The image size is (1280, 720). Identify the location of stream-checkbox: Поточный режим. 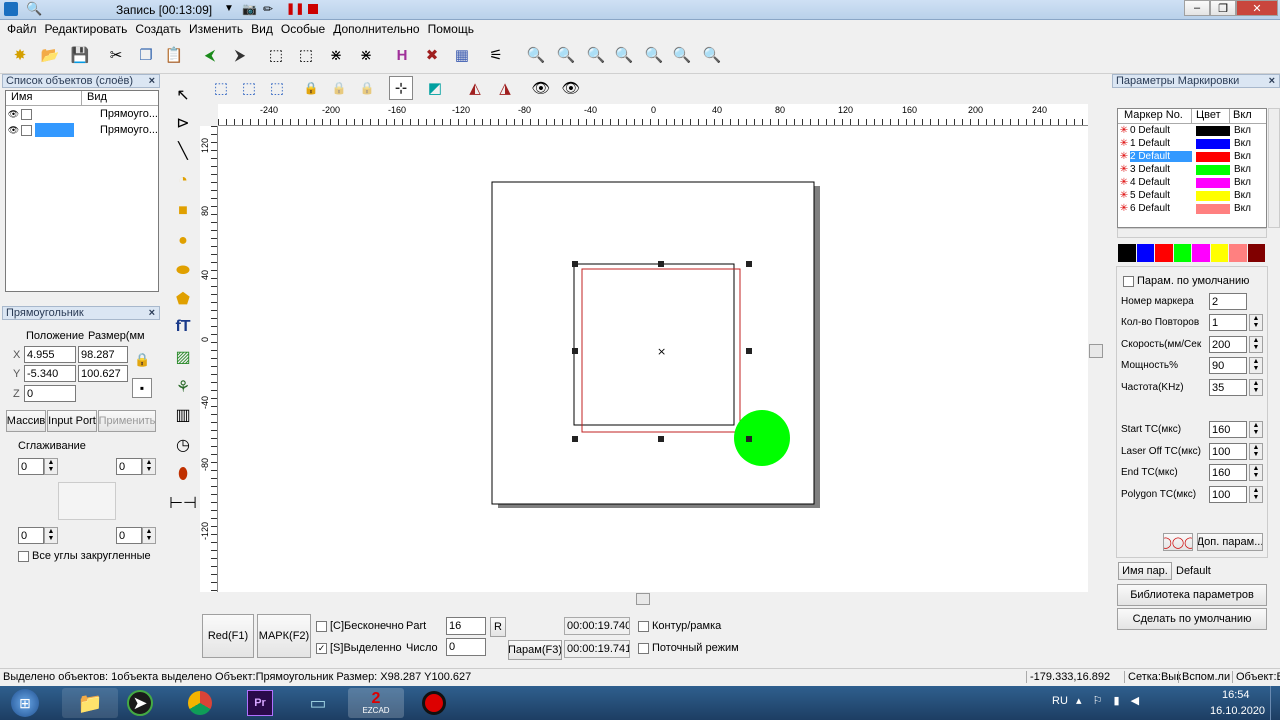
(688, 648).